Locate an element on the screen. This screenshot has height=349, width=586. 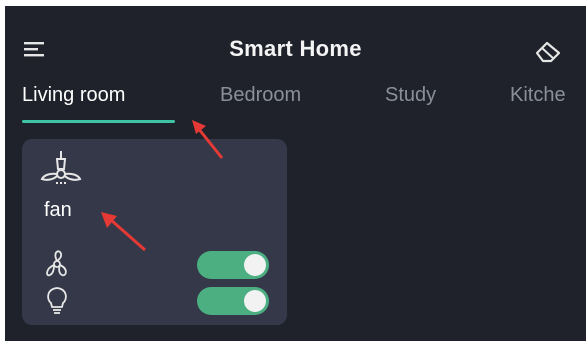
tab-living-room: Living room is located at coordinates (73, 95).